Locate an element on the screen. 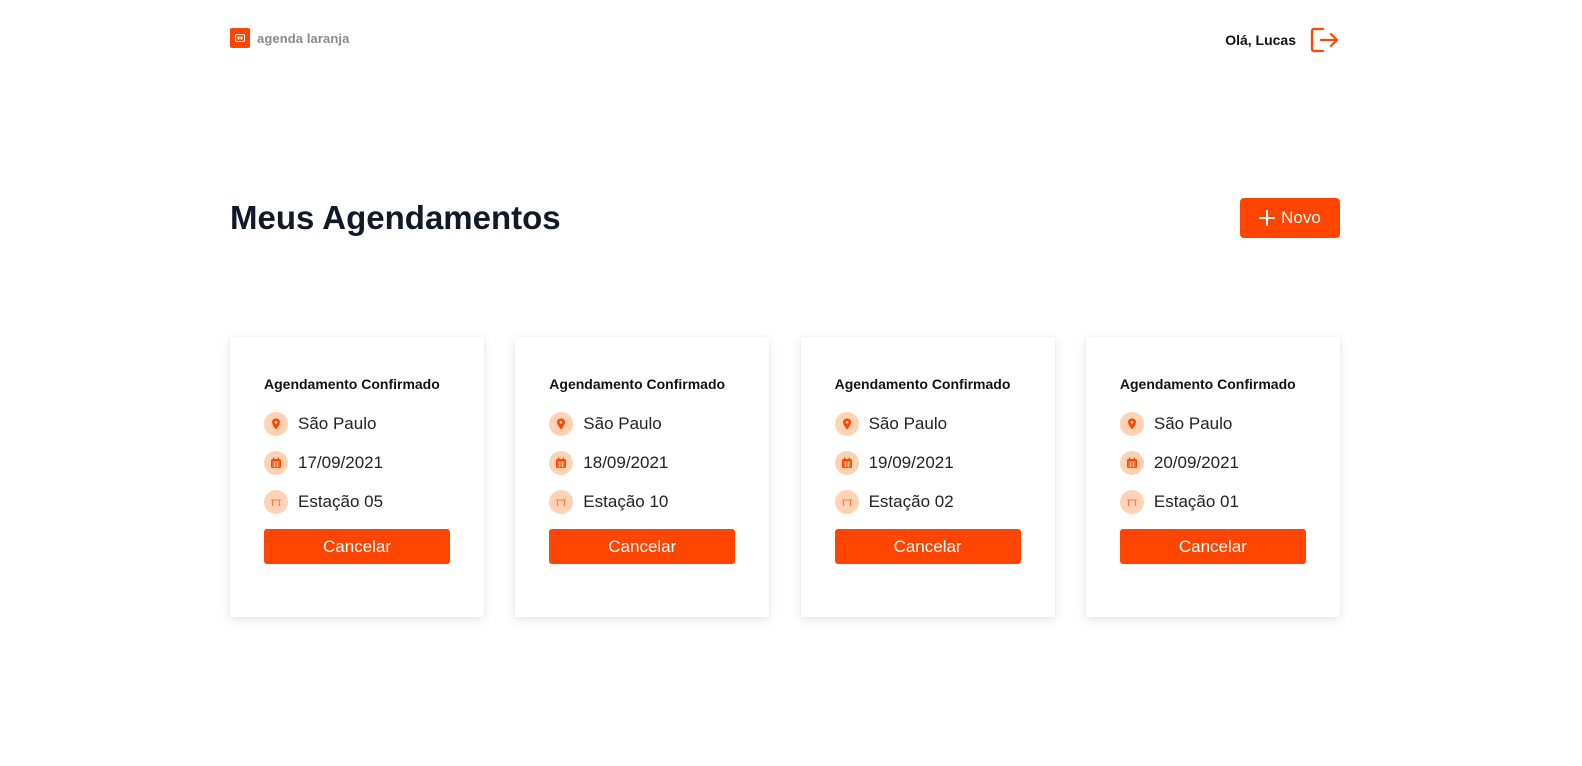  station-text: Estação 02 is located at coordinates (911, 501).